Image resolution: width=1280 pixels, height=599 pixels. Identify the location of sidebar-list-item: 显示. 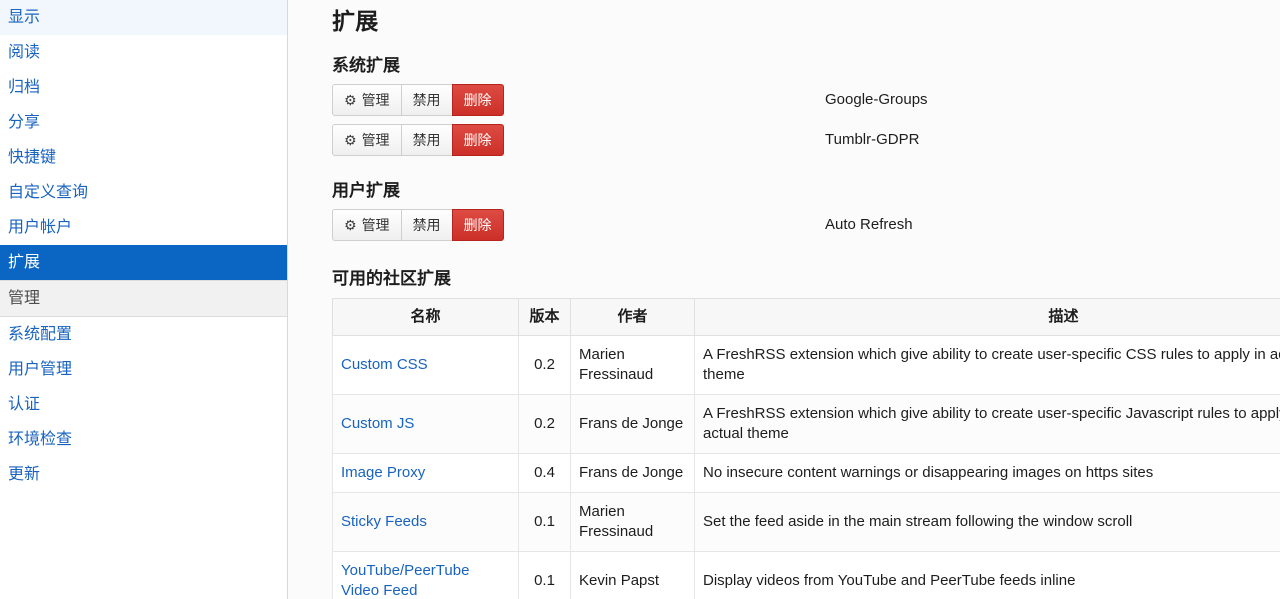
(143, 17).